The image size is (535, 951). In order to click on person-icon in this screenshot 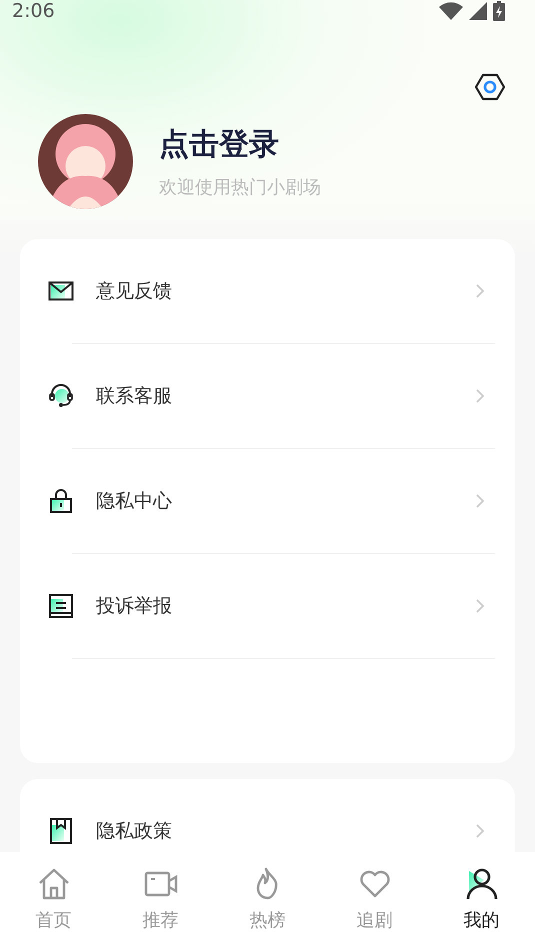, I will do `click(482, 884)`.